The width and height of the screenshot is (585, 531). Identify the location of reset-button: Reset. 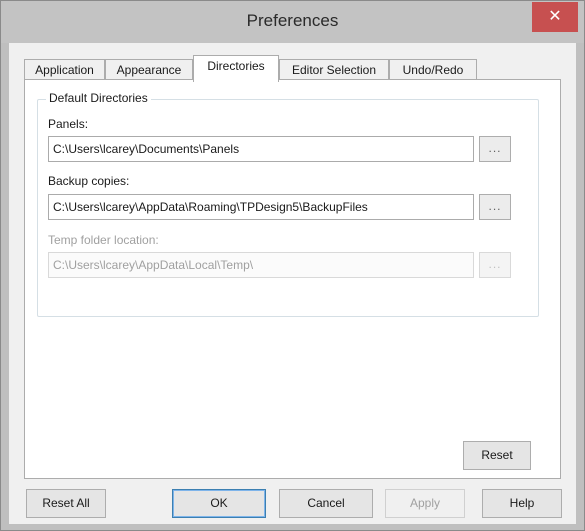
(497, 455).